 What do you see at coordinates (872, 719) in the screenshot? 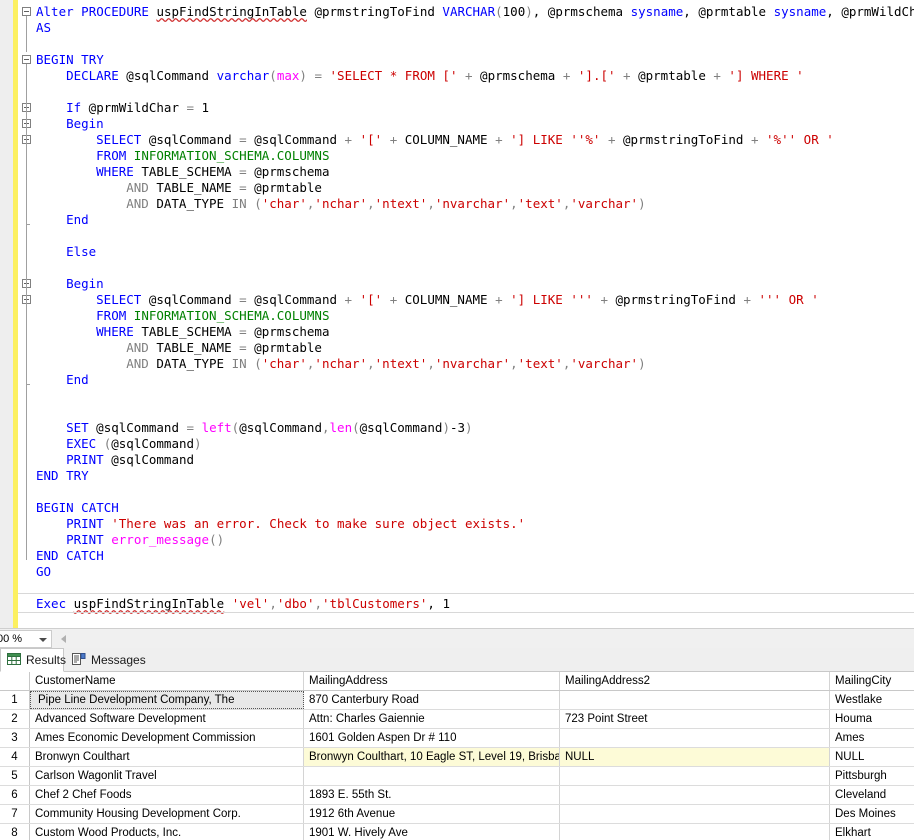
I see `grid-cell: Houma` at bounding box center [872, 719].